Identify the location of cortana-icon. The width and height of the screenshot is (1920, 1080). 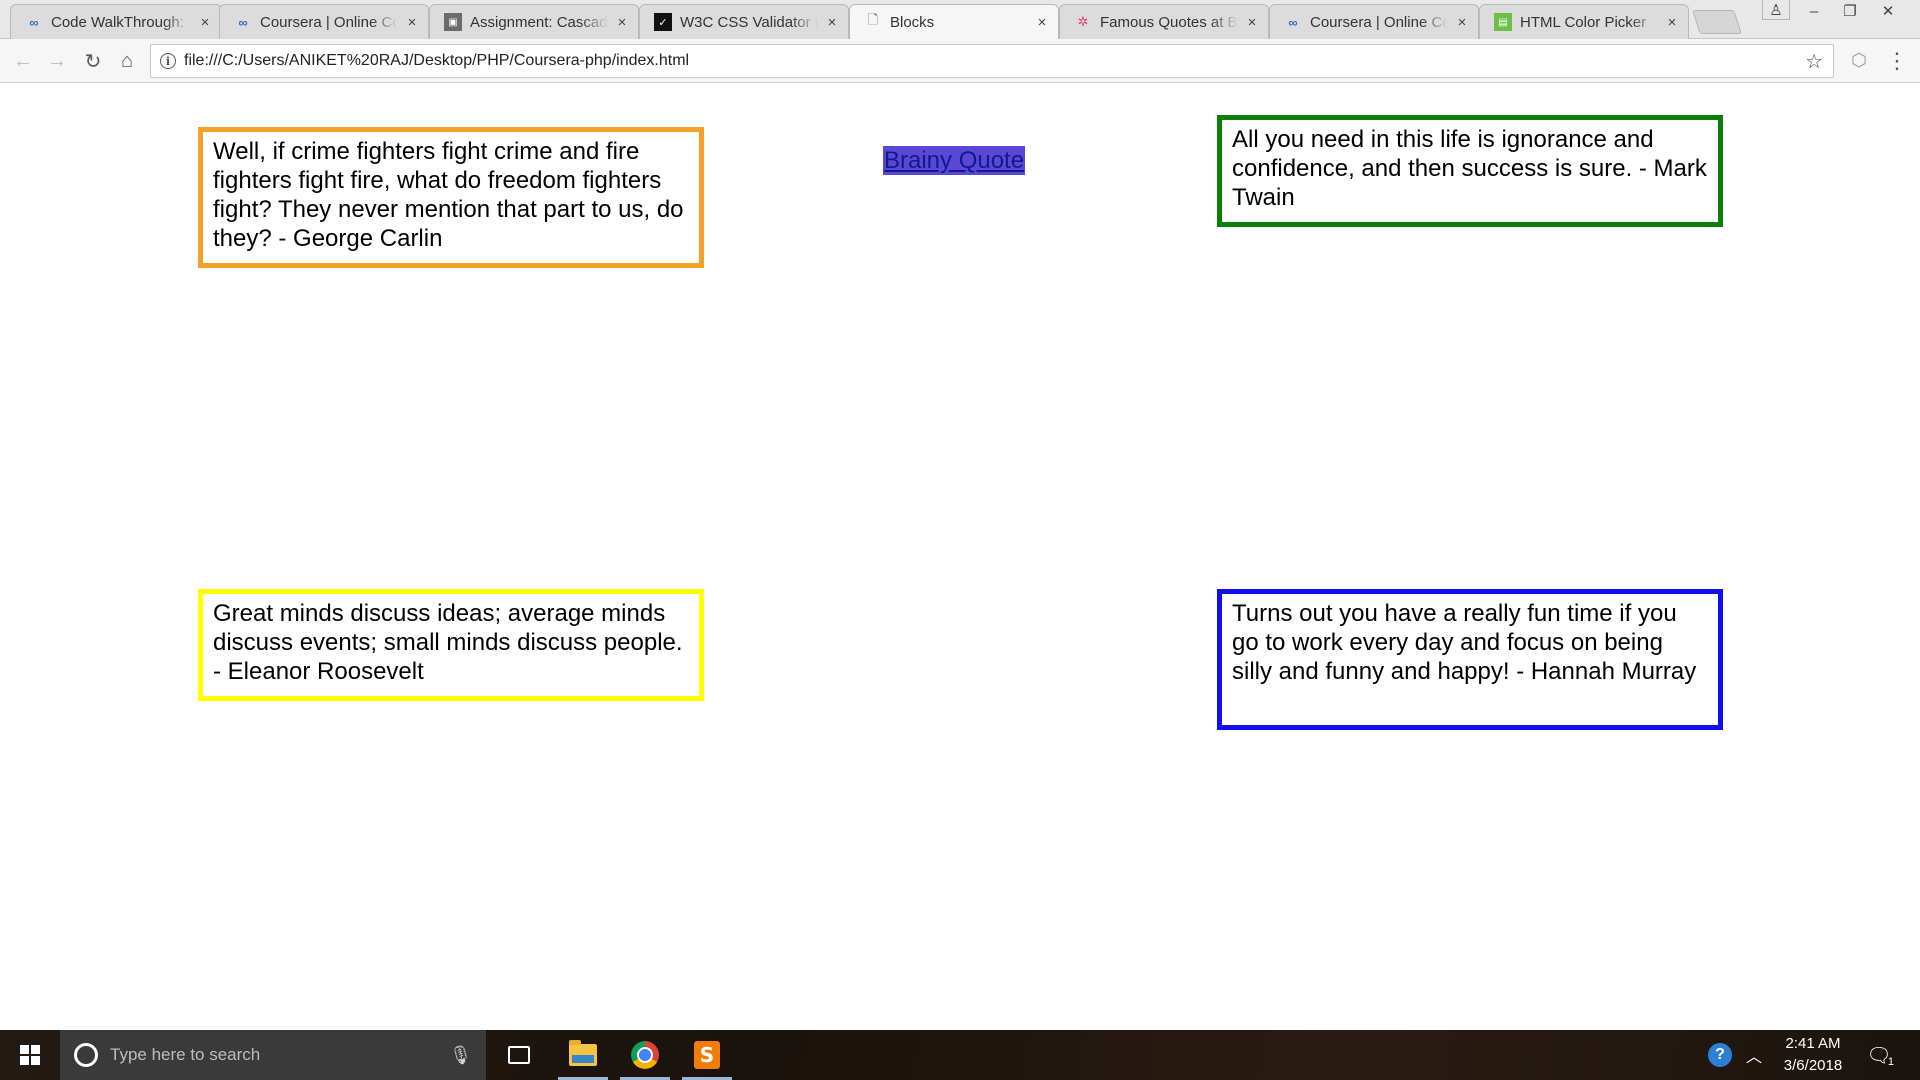
(86, 1055).